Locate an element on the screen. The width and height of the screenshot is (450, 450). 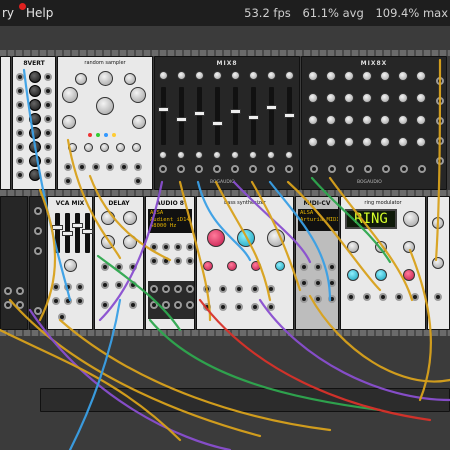
module-random-sampler: random sampler is located at coordinates (105, 123).